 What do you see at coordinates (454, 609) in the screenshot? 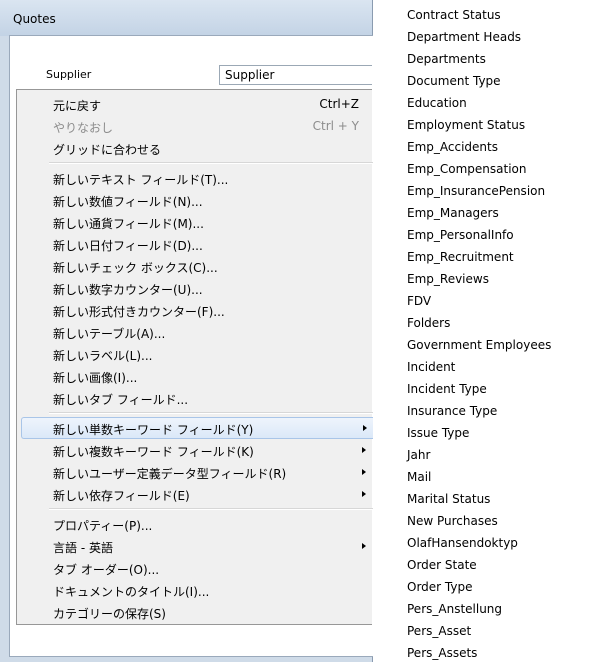
I see `keyword-list-item: Pers_Anstellung` at bounding box center [454, 609].